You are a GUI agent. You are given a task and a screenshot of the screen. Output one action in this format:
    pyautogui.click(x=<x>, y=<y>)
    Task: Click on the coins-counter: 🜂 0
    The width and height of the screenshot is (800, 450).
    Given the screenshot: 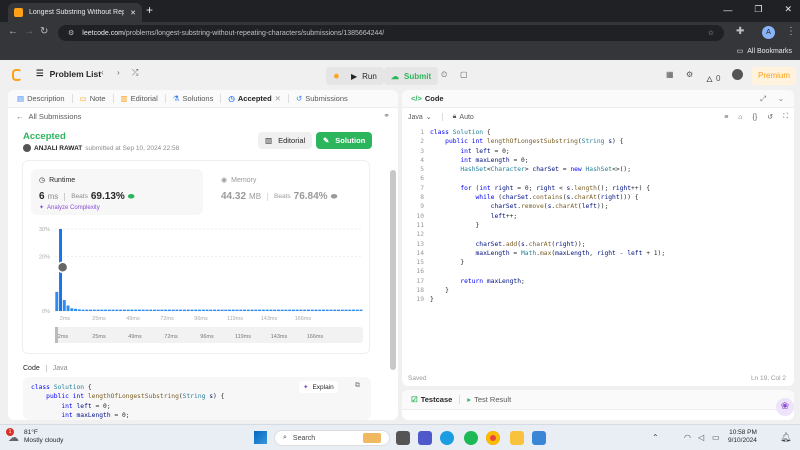 What is the action you would take?
    pyautogui.click(x=713, y=78)
    